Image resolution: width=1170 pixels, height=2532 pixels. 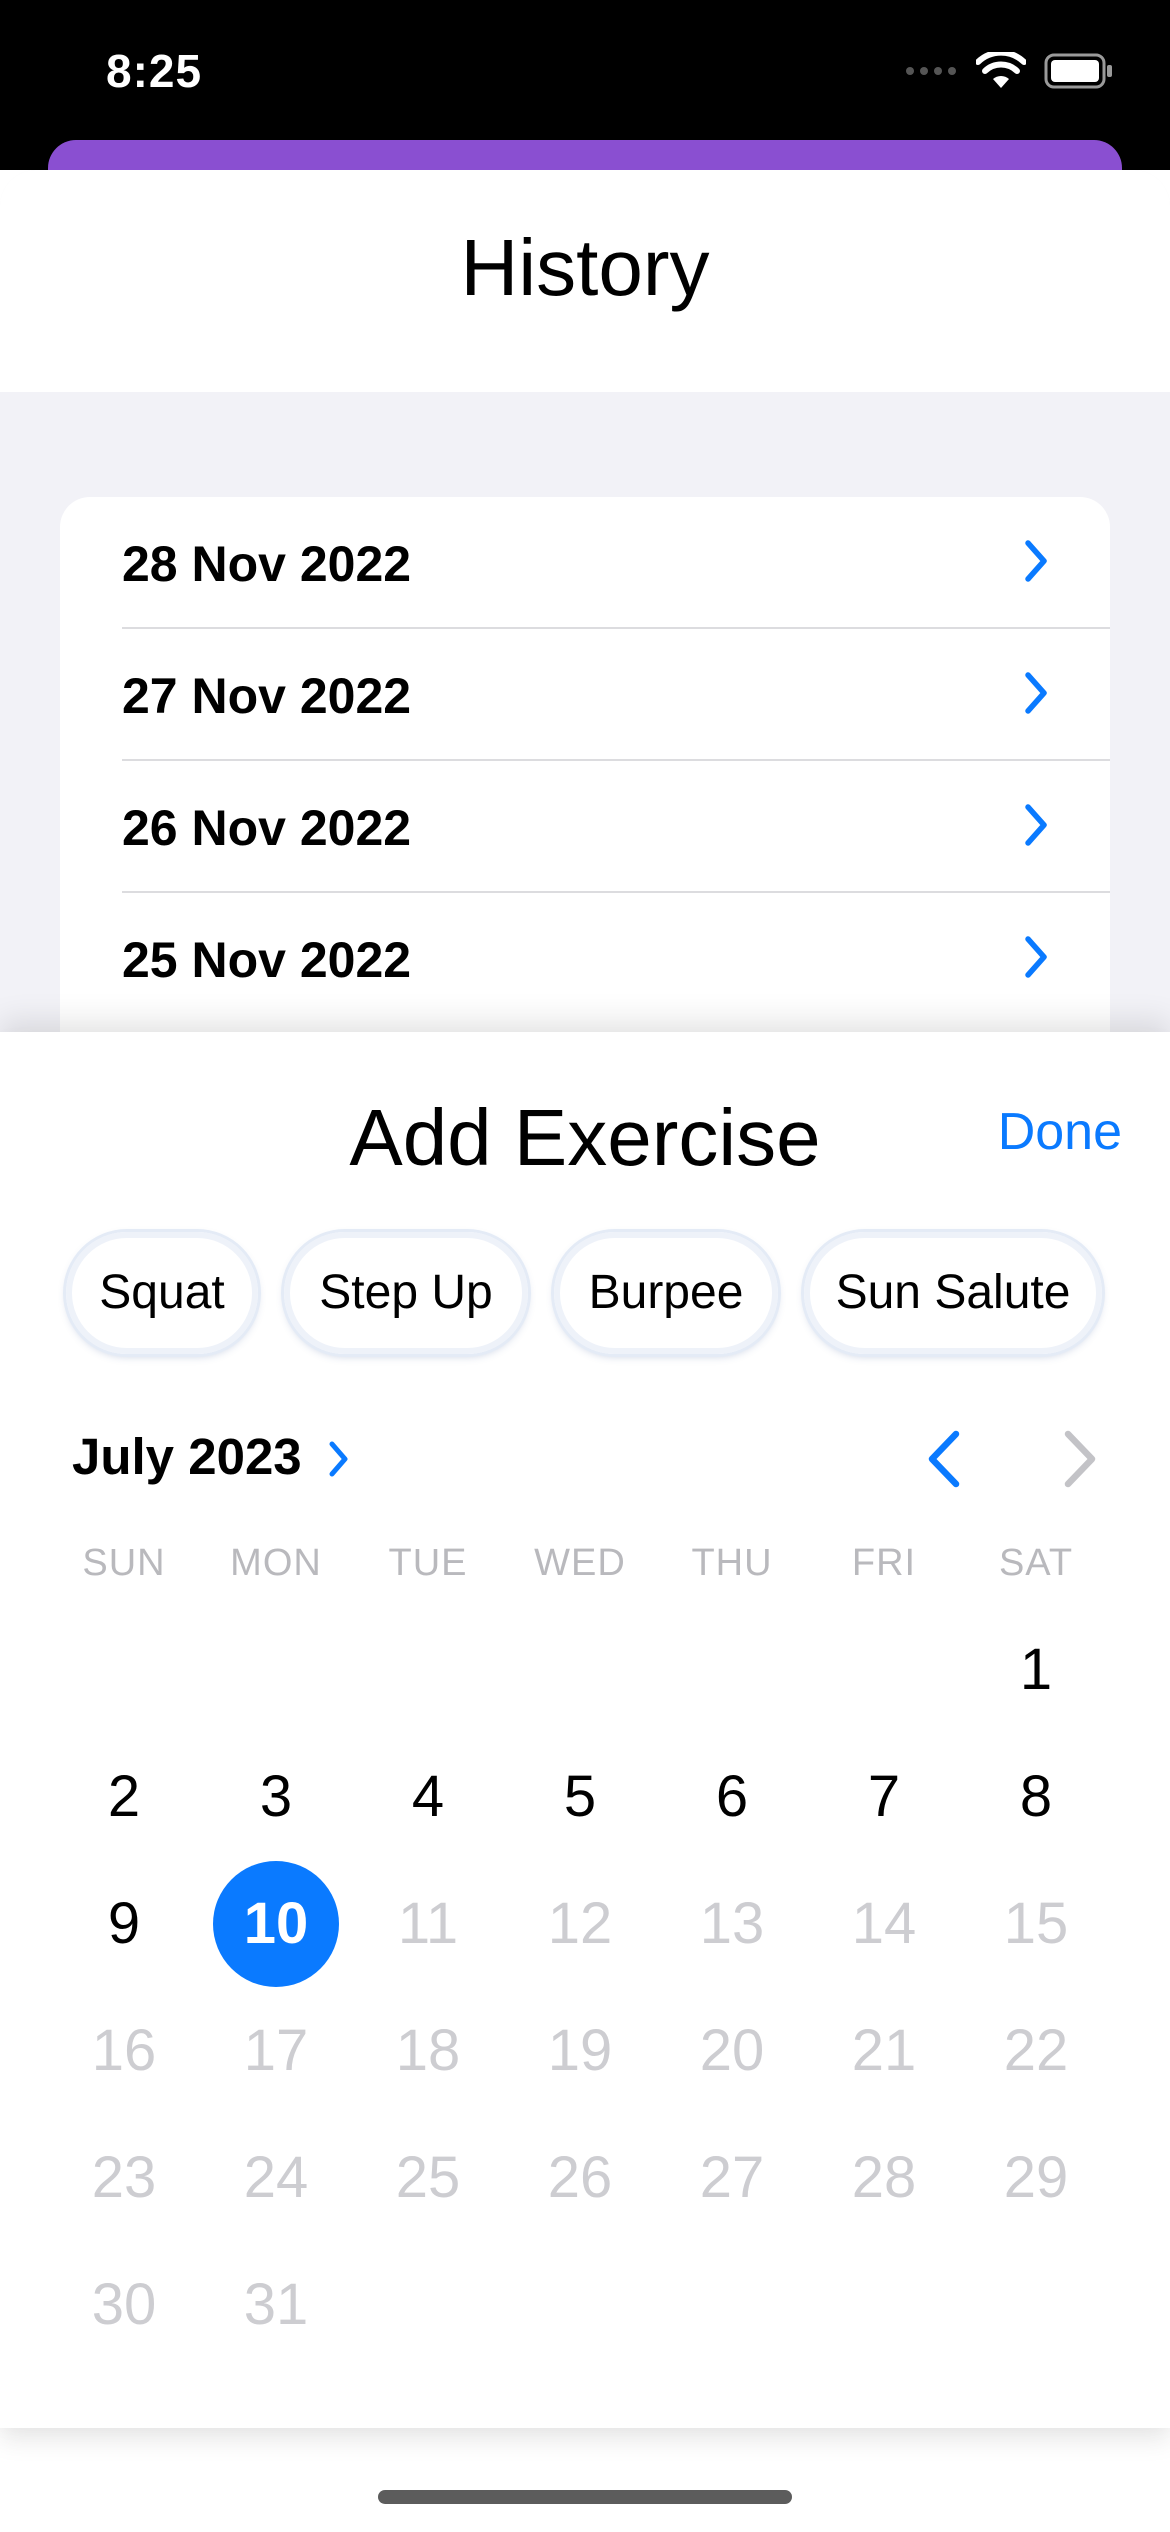 I want to click on calendar-day: 4, so click(x=428, y=1797).